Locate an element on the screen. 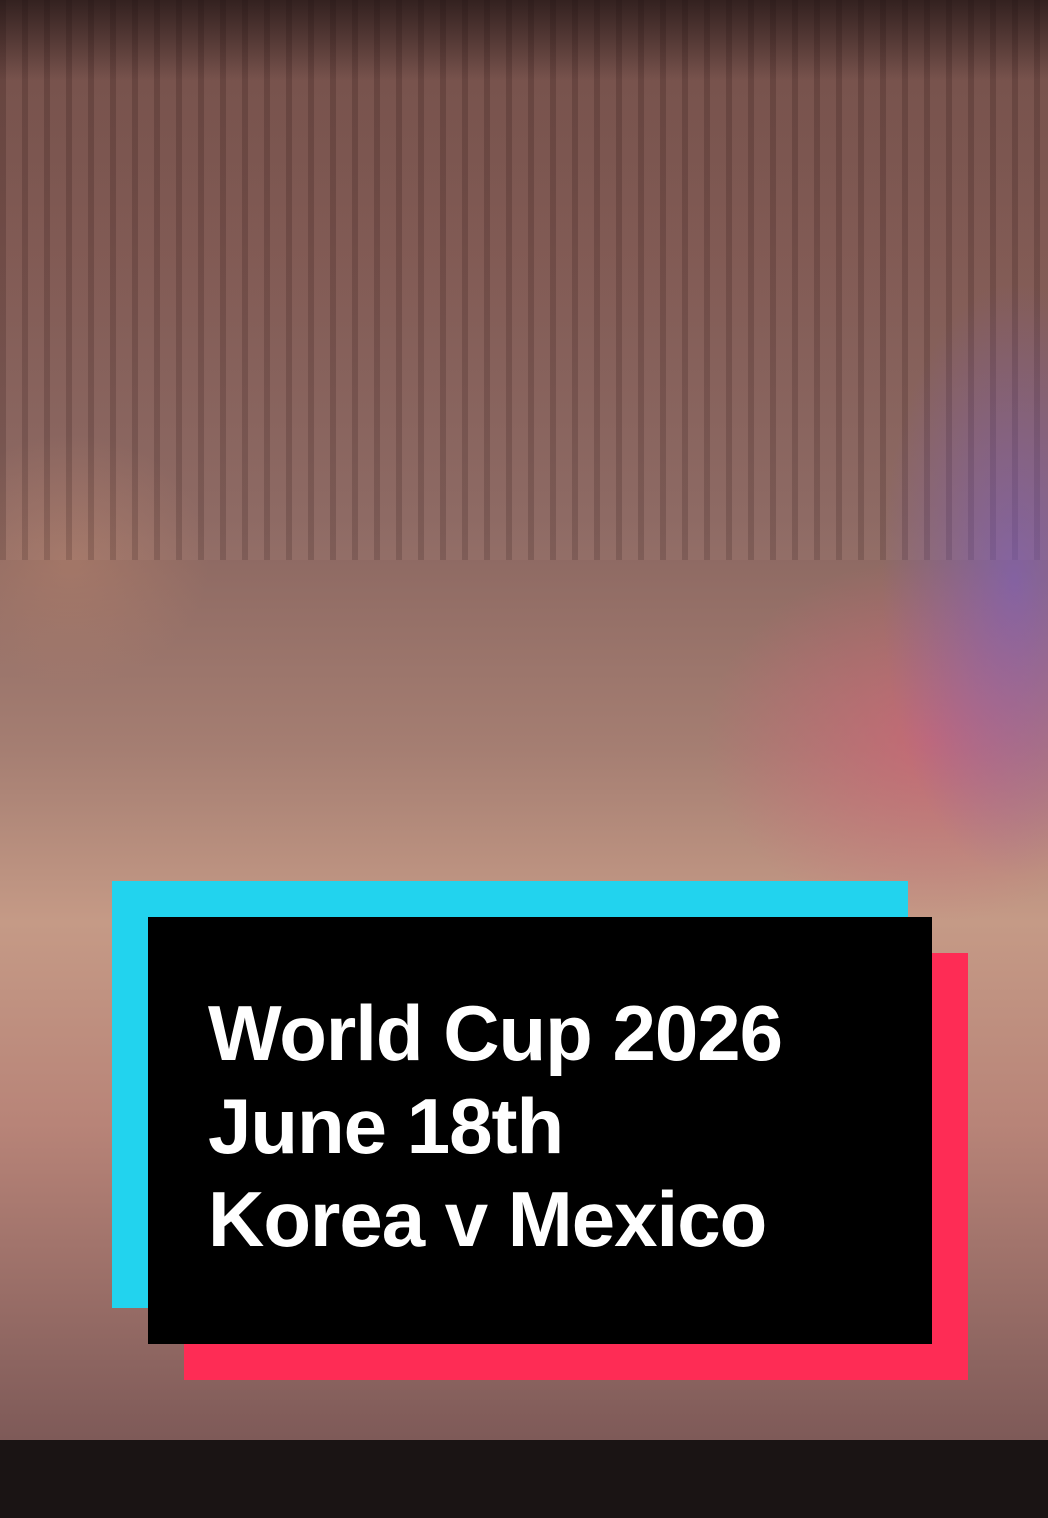 This screenshot has width=1048, height=1518. caption-line-title: World Cup 2026 is located at coordinates (495, 1033).